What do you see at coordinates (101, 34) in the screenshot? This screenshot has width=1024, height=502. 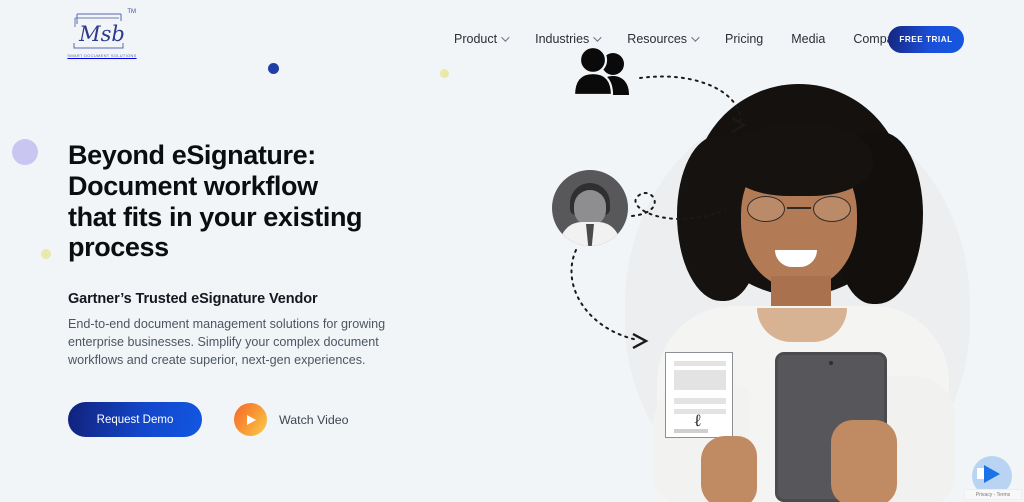 I see `svg-text: Msb` at bounding box center [101, 34].